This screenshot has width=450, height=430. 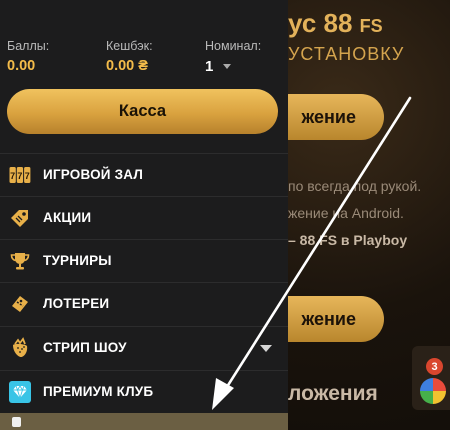 What do you see at coordinates (144, 347) in the screenshot?
I see `menu-item-strip-show: СТРИП ШОУ` at bounding box center [144, 347].